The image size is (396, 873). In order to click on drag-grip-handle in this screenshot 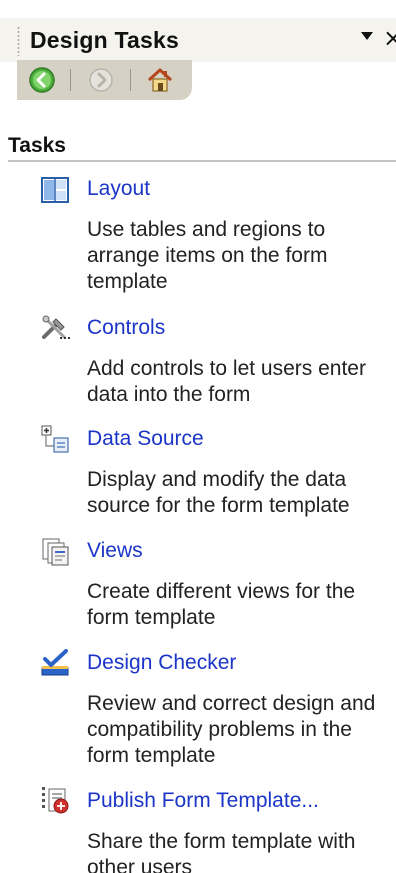, I will do `click(18, 41)`.